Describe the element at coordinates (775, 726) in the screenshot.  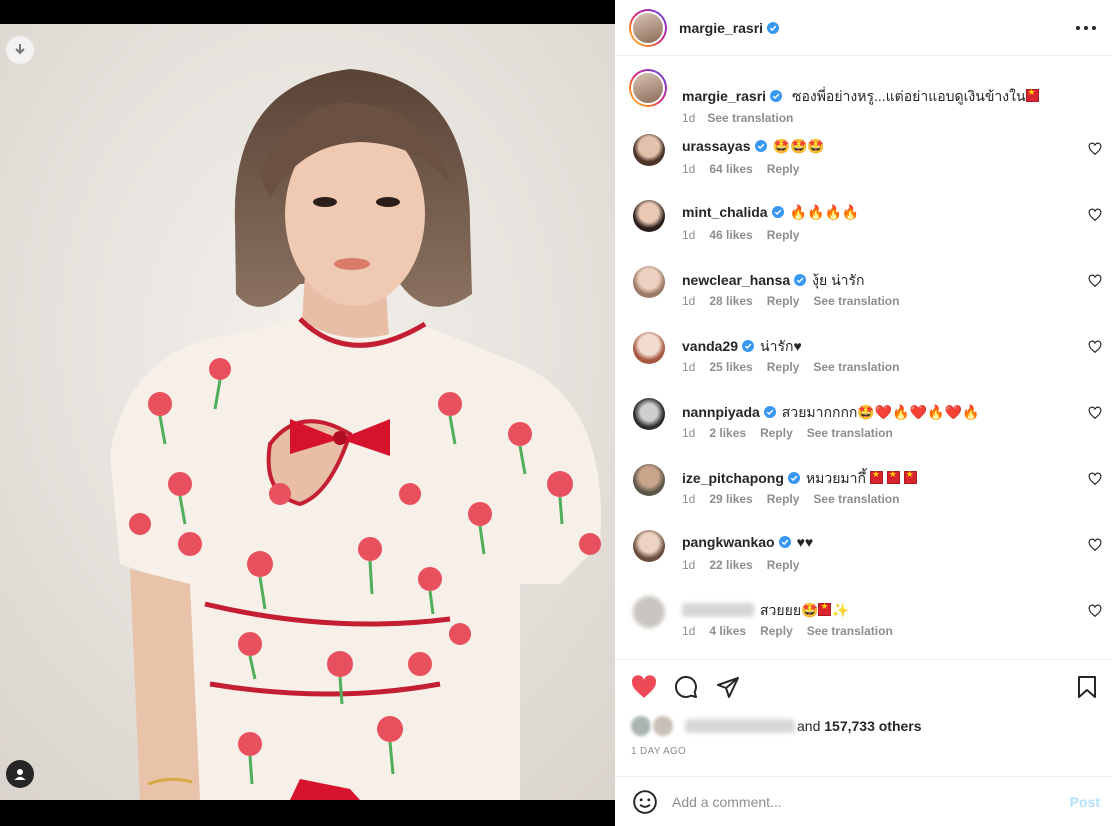
I see `likes-summary: and 157,733 others` at that location.